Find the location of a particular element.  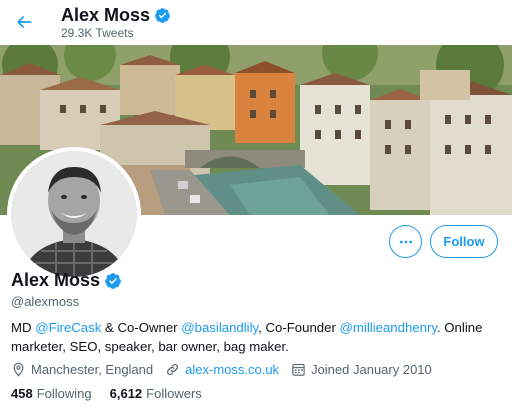

joined-text: Joined January 2010 is located at coordinates (371, 369).